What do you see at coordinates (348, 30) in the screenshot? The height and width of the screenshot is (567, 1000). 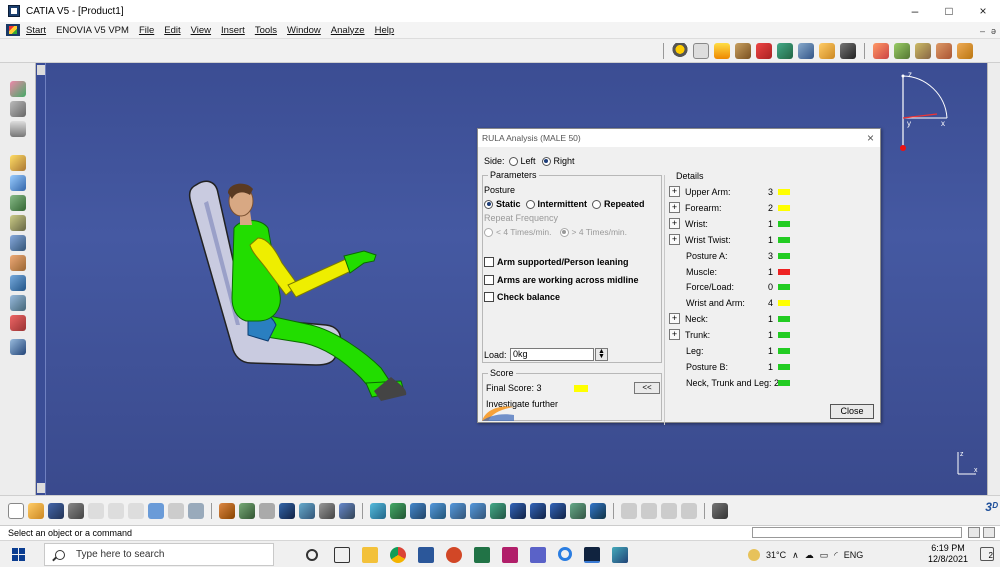 I see `menu-analyze: Analyze` at bounding box center [348, 30].